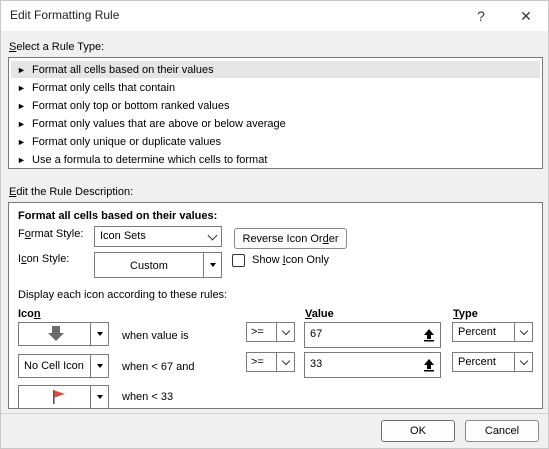 The height and width of the screenshot is (449, 549). I want to click on help-icon: ?, so click(481, 16).